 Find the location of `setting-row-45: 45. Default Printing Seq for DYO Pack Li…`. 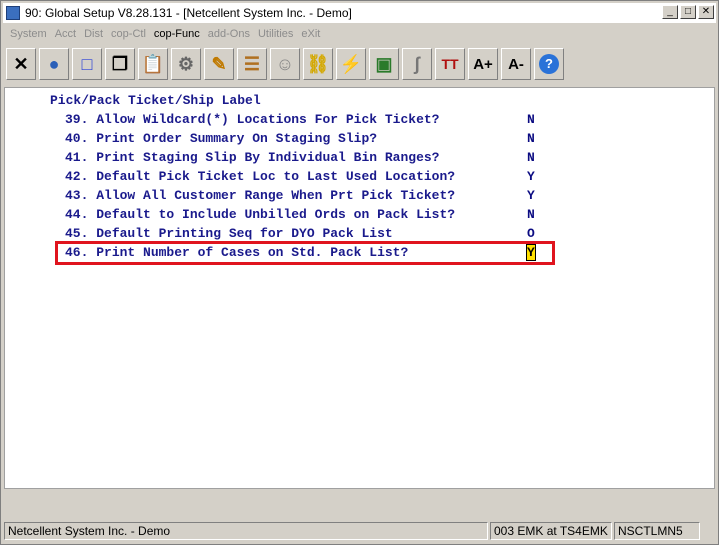

setting-row-45: 45. Default Printing Seq for DYO Pack Li… is located at coordinates (229, 233).